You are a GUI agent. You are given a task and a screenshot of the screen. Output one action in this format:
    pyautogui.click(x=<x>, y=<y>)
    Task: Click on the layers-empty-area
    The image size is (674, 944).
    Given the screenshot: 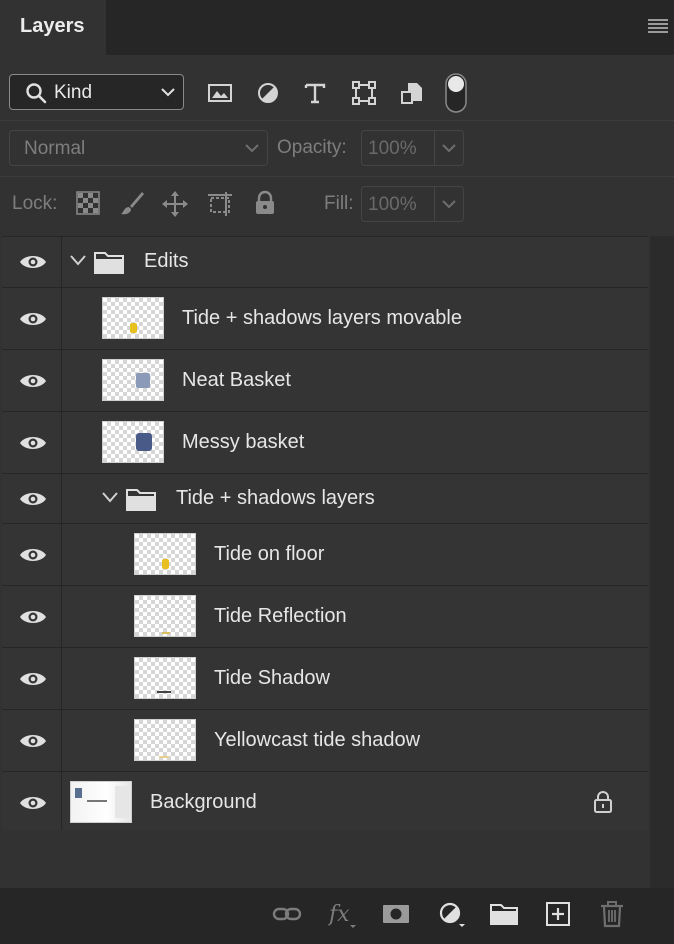 What is the action you would take?
    pyautogui.click(x=325, y=859)
    